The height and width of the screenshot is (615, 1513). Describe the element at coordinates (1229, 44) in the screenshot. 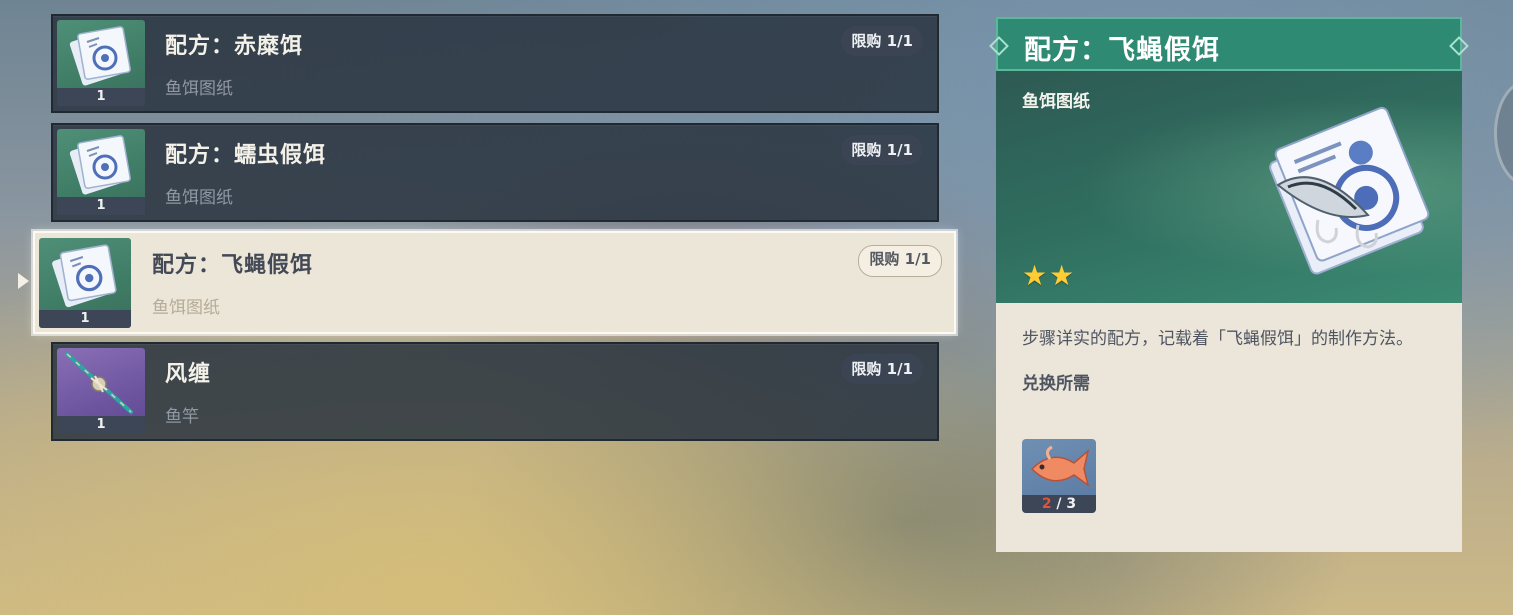

I see `detail-header: 配方：飞蝇假饵` at that location.